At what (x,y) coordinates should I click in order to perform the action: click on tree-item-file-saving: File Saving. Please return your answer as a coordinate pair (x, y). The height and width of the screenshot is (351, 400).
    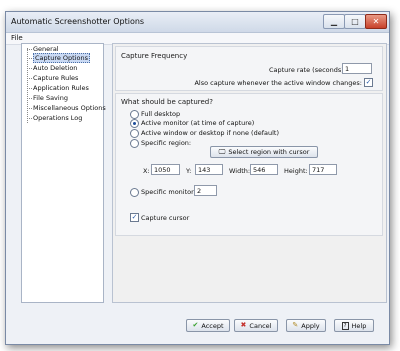
    Looking at the image, I should click on (47, 98).